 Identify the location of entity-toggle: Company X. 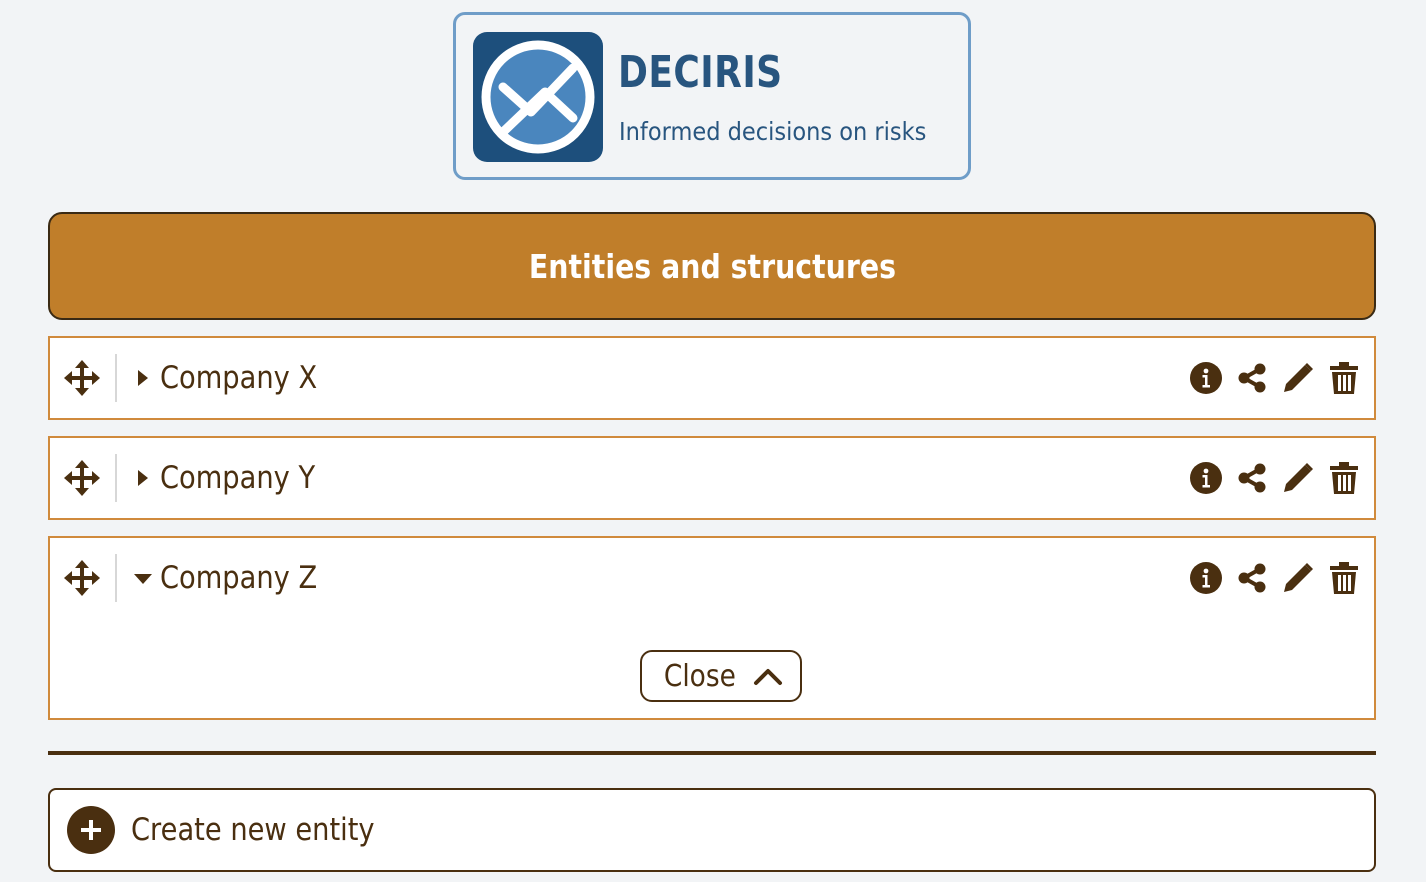
(235, 378).